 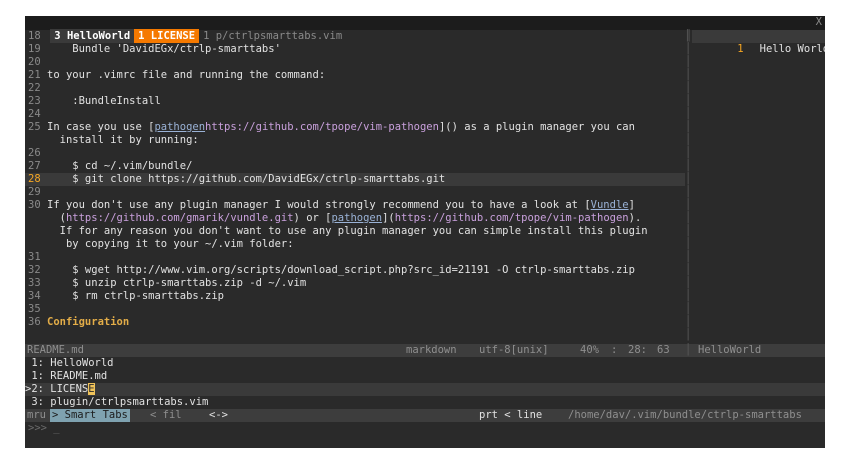 What do you see at coordinates (34, 283) in the screenshot?
I see `line-number: 33` at bounding box center [34, 283].